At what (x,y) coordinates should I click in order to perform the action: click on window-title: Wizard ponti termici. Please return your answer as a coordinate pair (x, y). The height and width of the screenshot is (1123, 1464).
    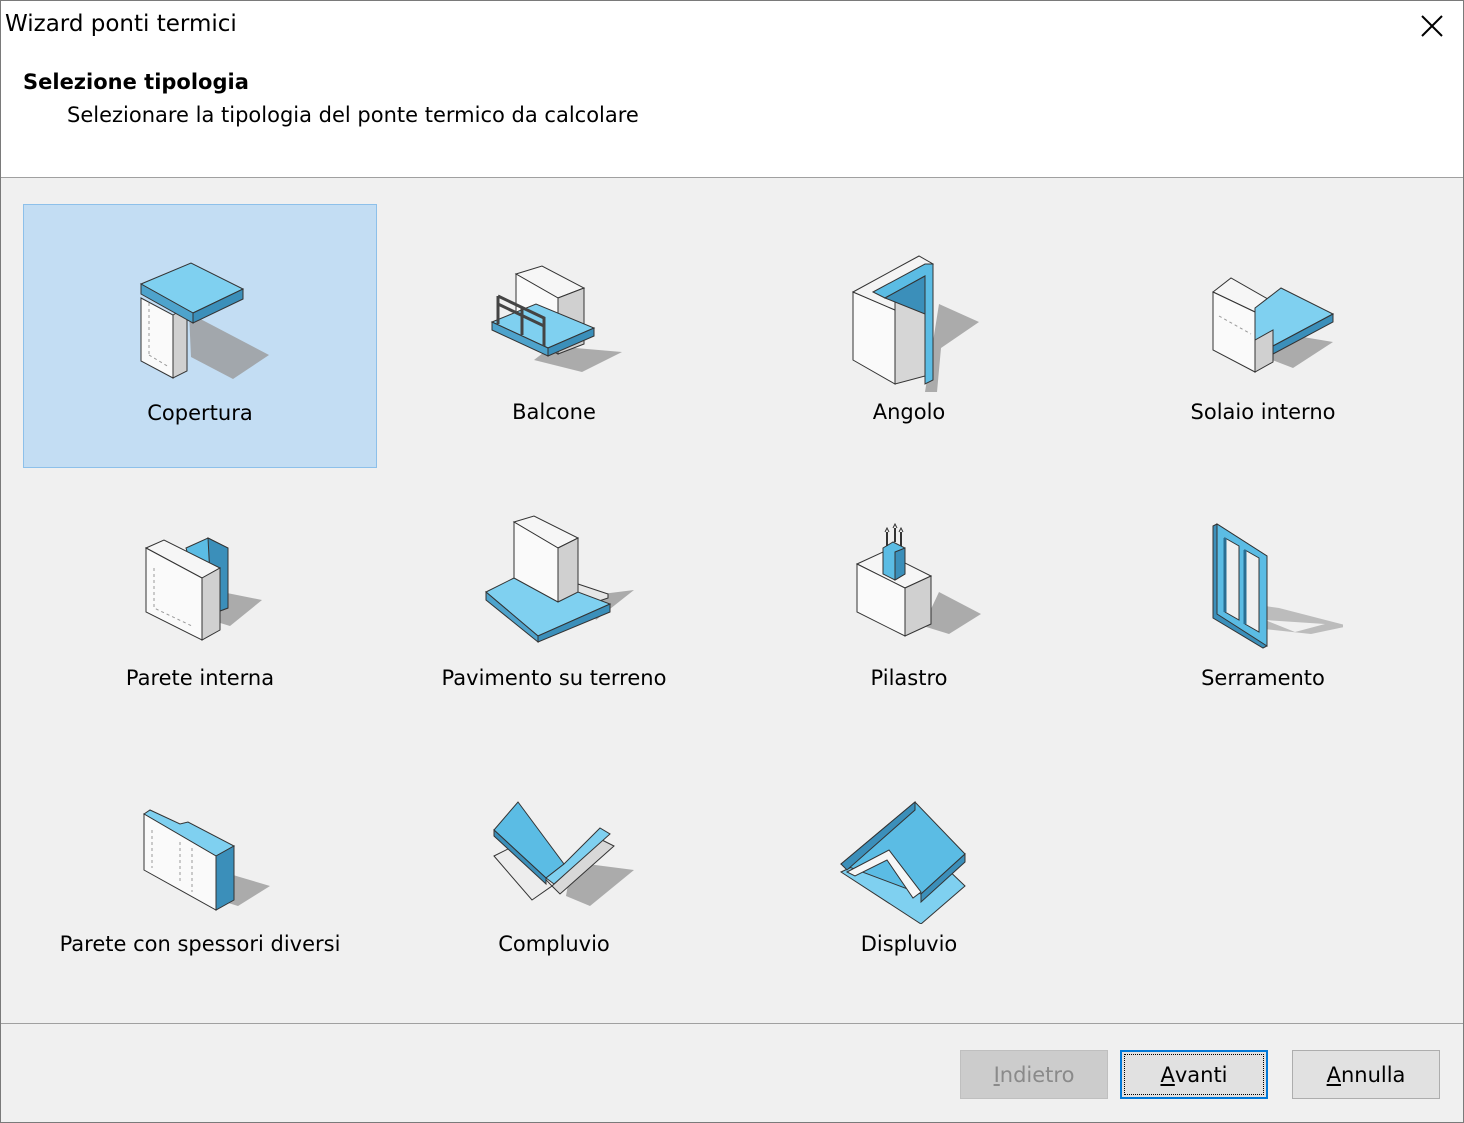
    Looking at the image, I should click on (121, 24).